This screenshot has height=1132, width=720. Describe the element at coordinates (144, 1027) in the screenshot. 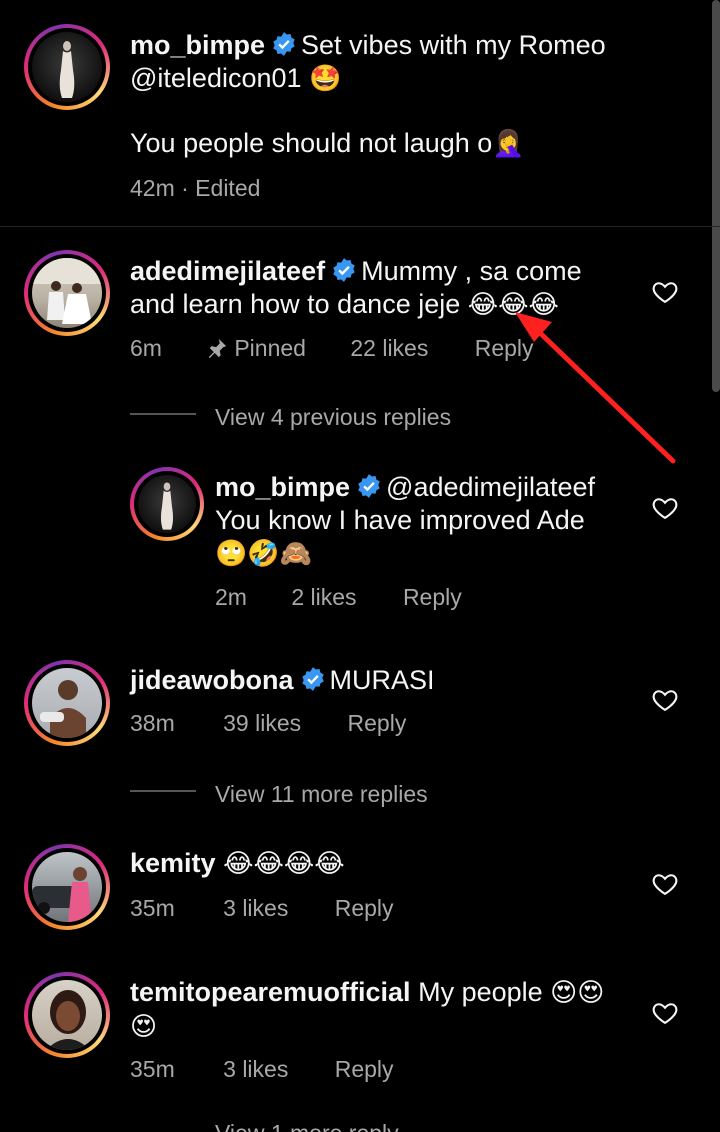

I see `heart-eyes-emoji: 😍` at that location.